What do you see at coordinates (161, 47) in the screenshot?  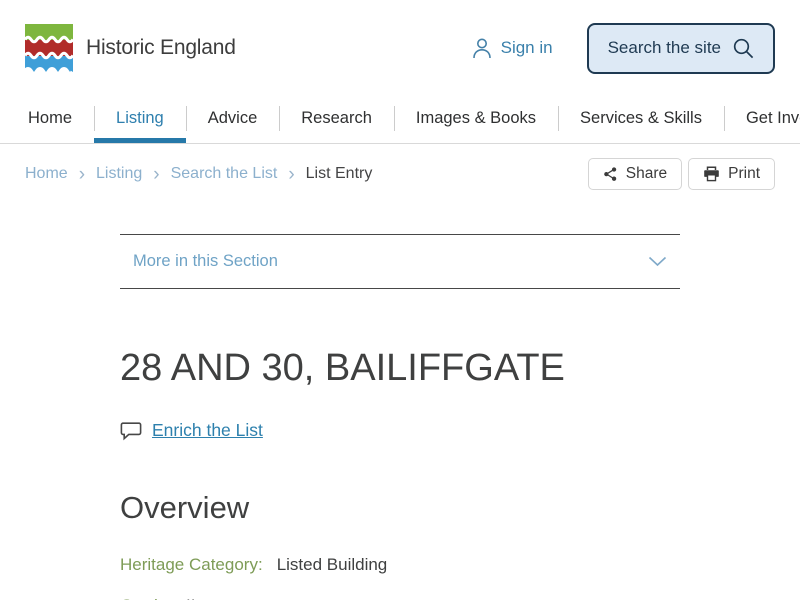 I see `logo-text: Historic England` at bounding box center [161, 47].